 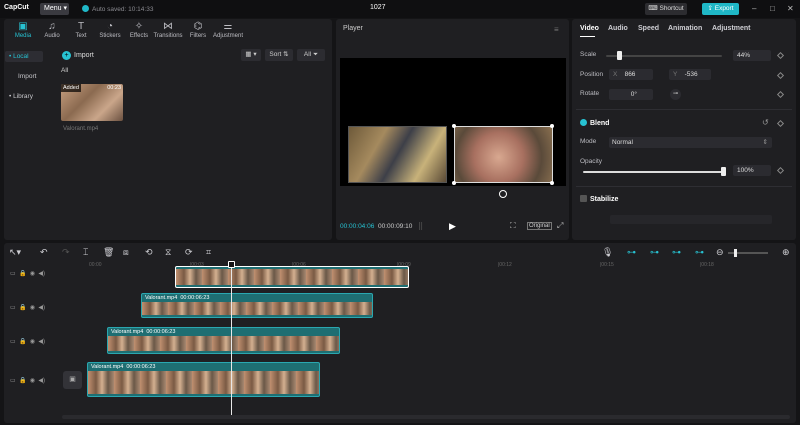 I want to click on split-icon: ⌶, so click(x=85, y=252).